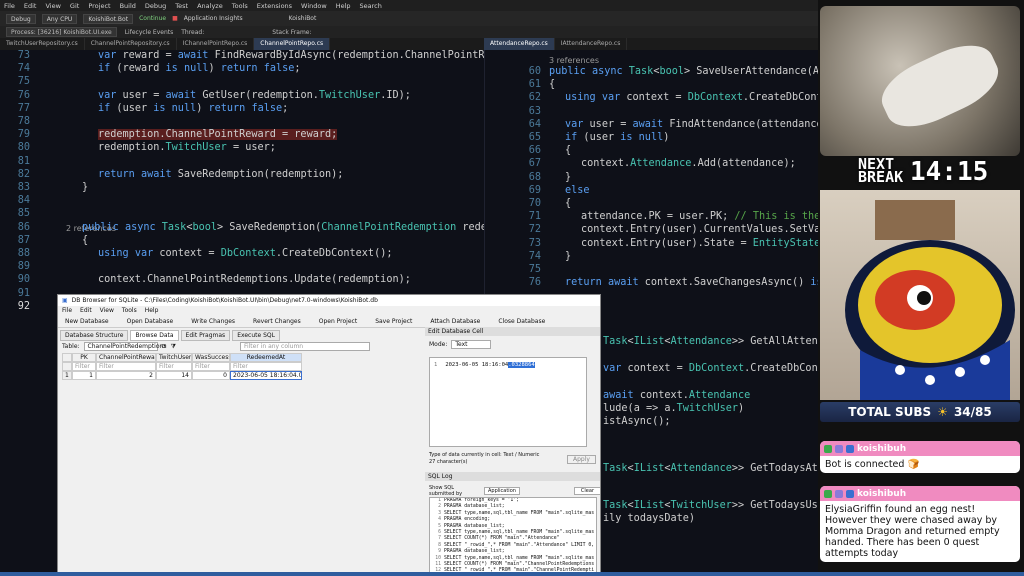  What do you see at coordinates (99, 6) in the screenshot?
I see `menu-item-project: Project` at bounding box center [99, 6].